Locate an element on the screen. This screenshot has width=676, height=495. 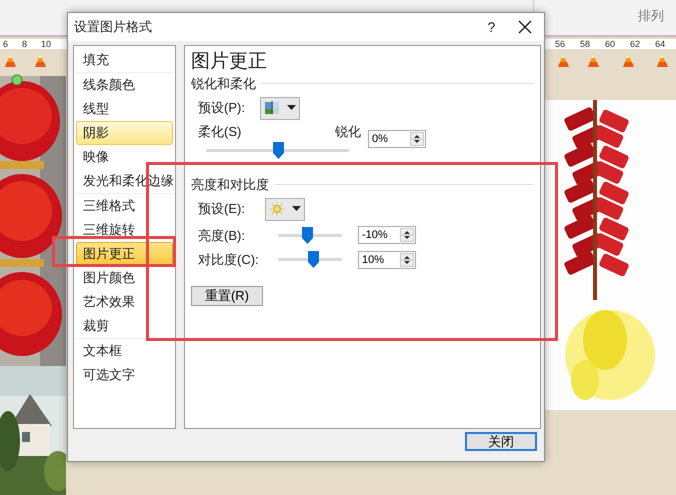
slider-label: 对比度(C): is located at coordinates (229, 260).